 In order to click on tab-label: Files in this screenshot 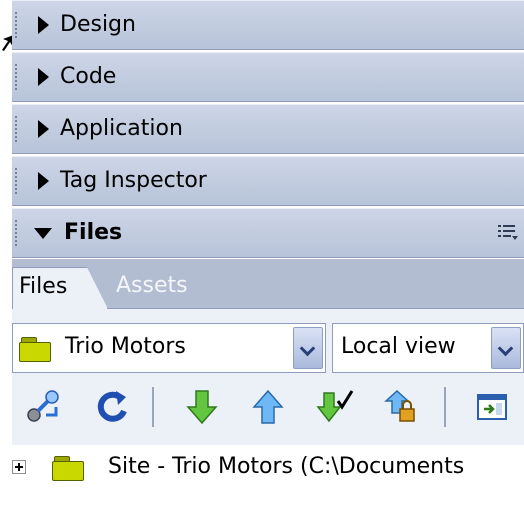, I will do `click(43, 286)`.